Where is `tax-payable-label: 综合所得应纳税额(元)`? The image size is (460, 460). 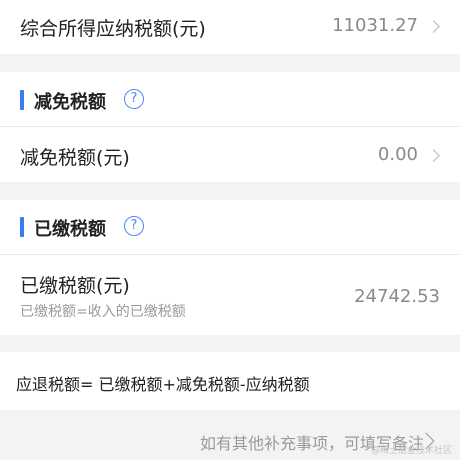
tax-payable-label: 综合所得应纳税额(元) is located at coordinates (113, 29).